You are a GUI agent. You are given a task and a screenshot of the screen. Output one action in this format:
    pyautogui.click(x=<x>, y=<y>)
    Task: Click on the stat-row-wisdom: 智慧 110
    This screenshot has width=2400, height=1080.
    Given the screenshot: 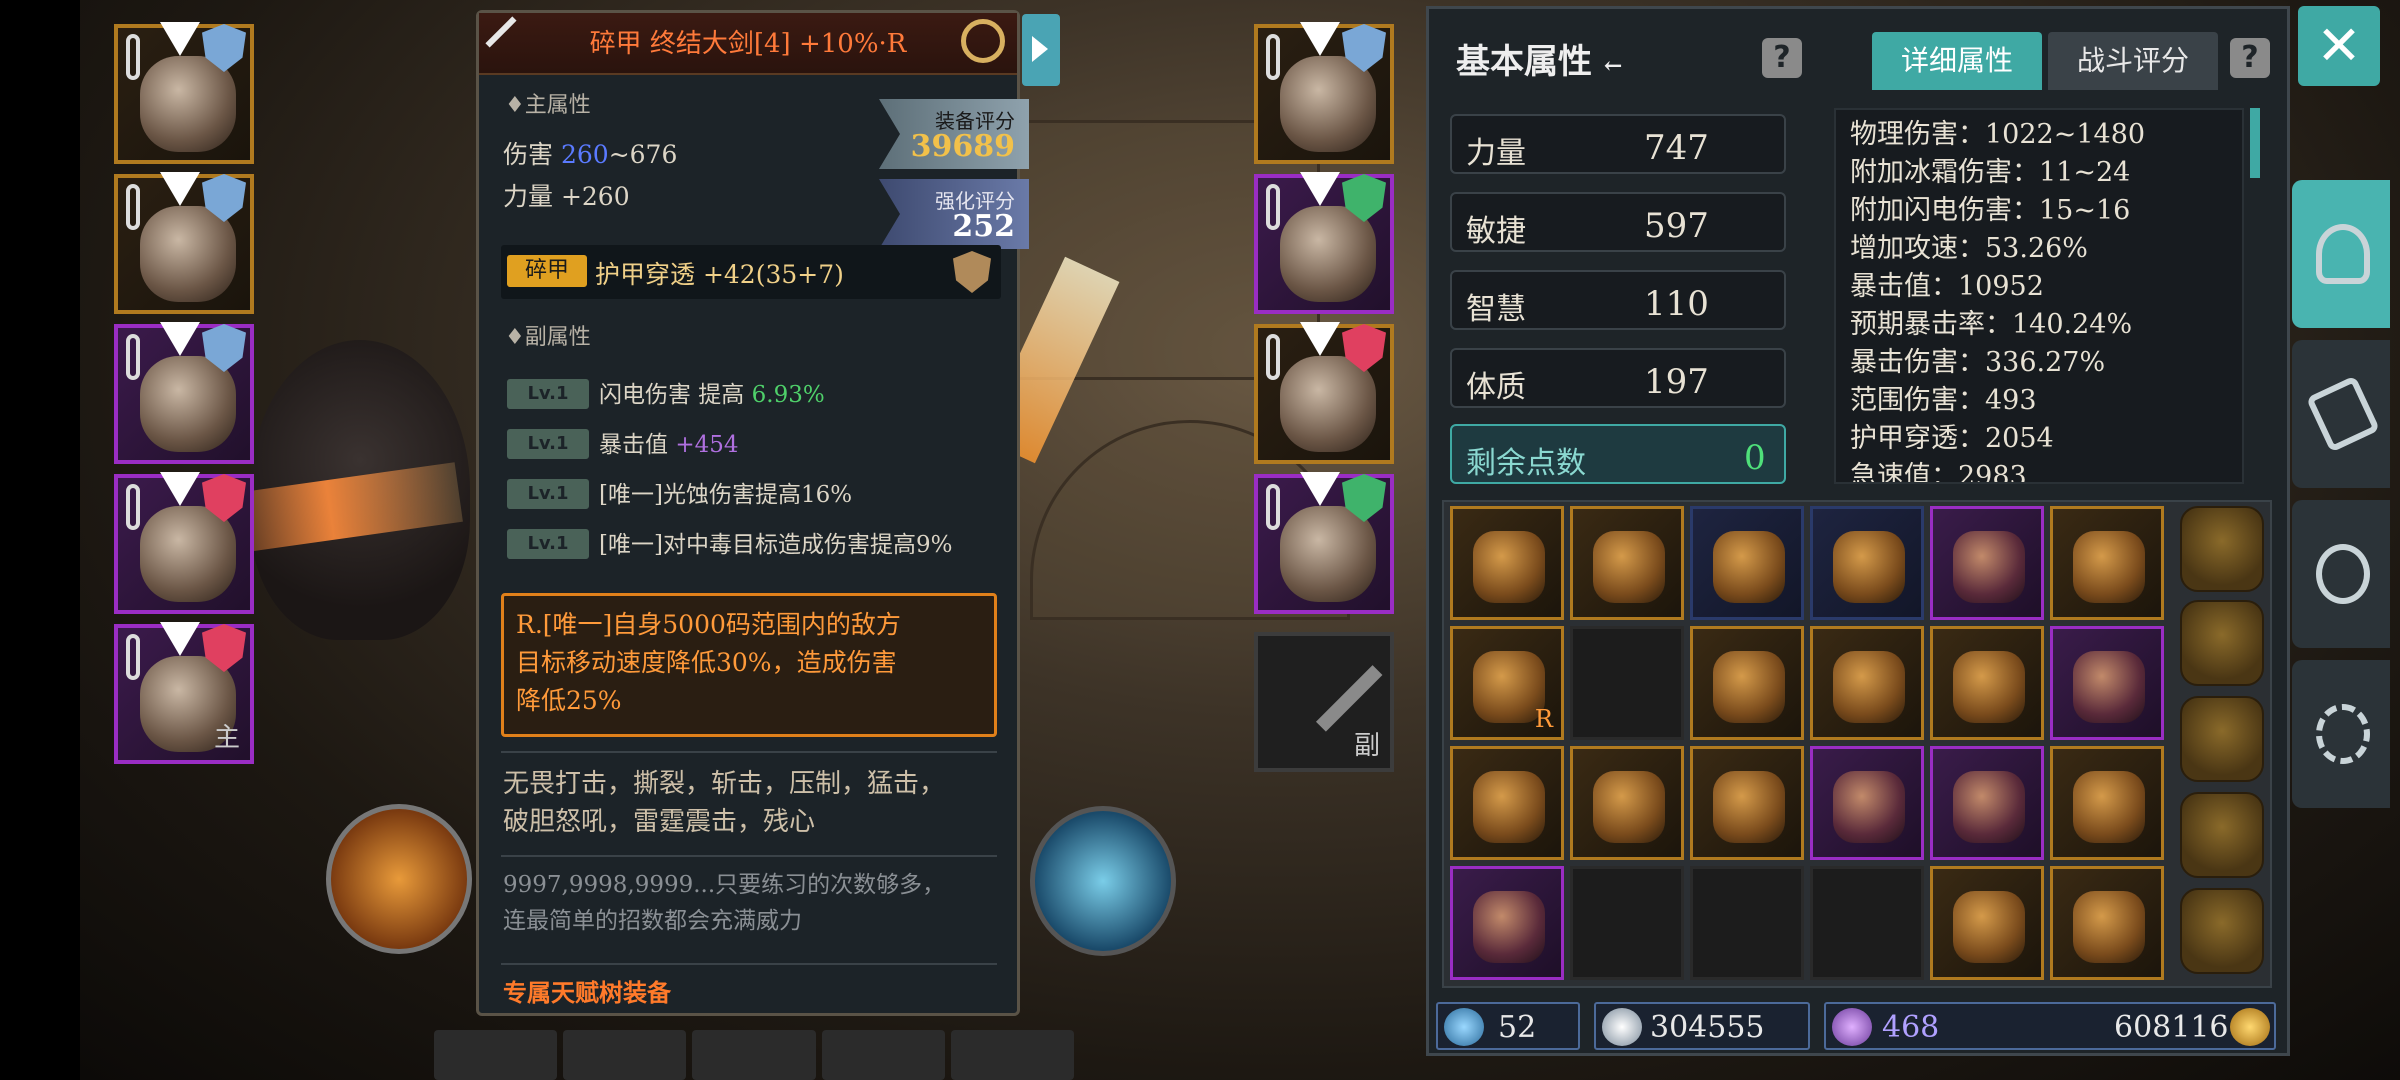 What is the action you would take?
    pyautogui.click(x=1618, y=300)
    